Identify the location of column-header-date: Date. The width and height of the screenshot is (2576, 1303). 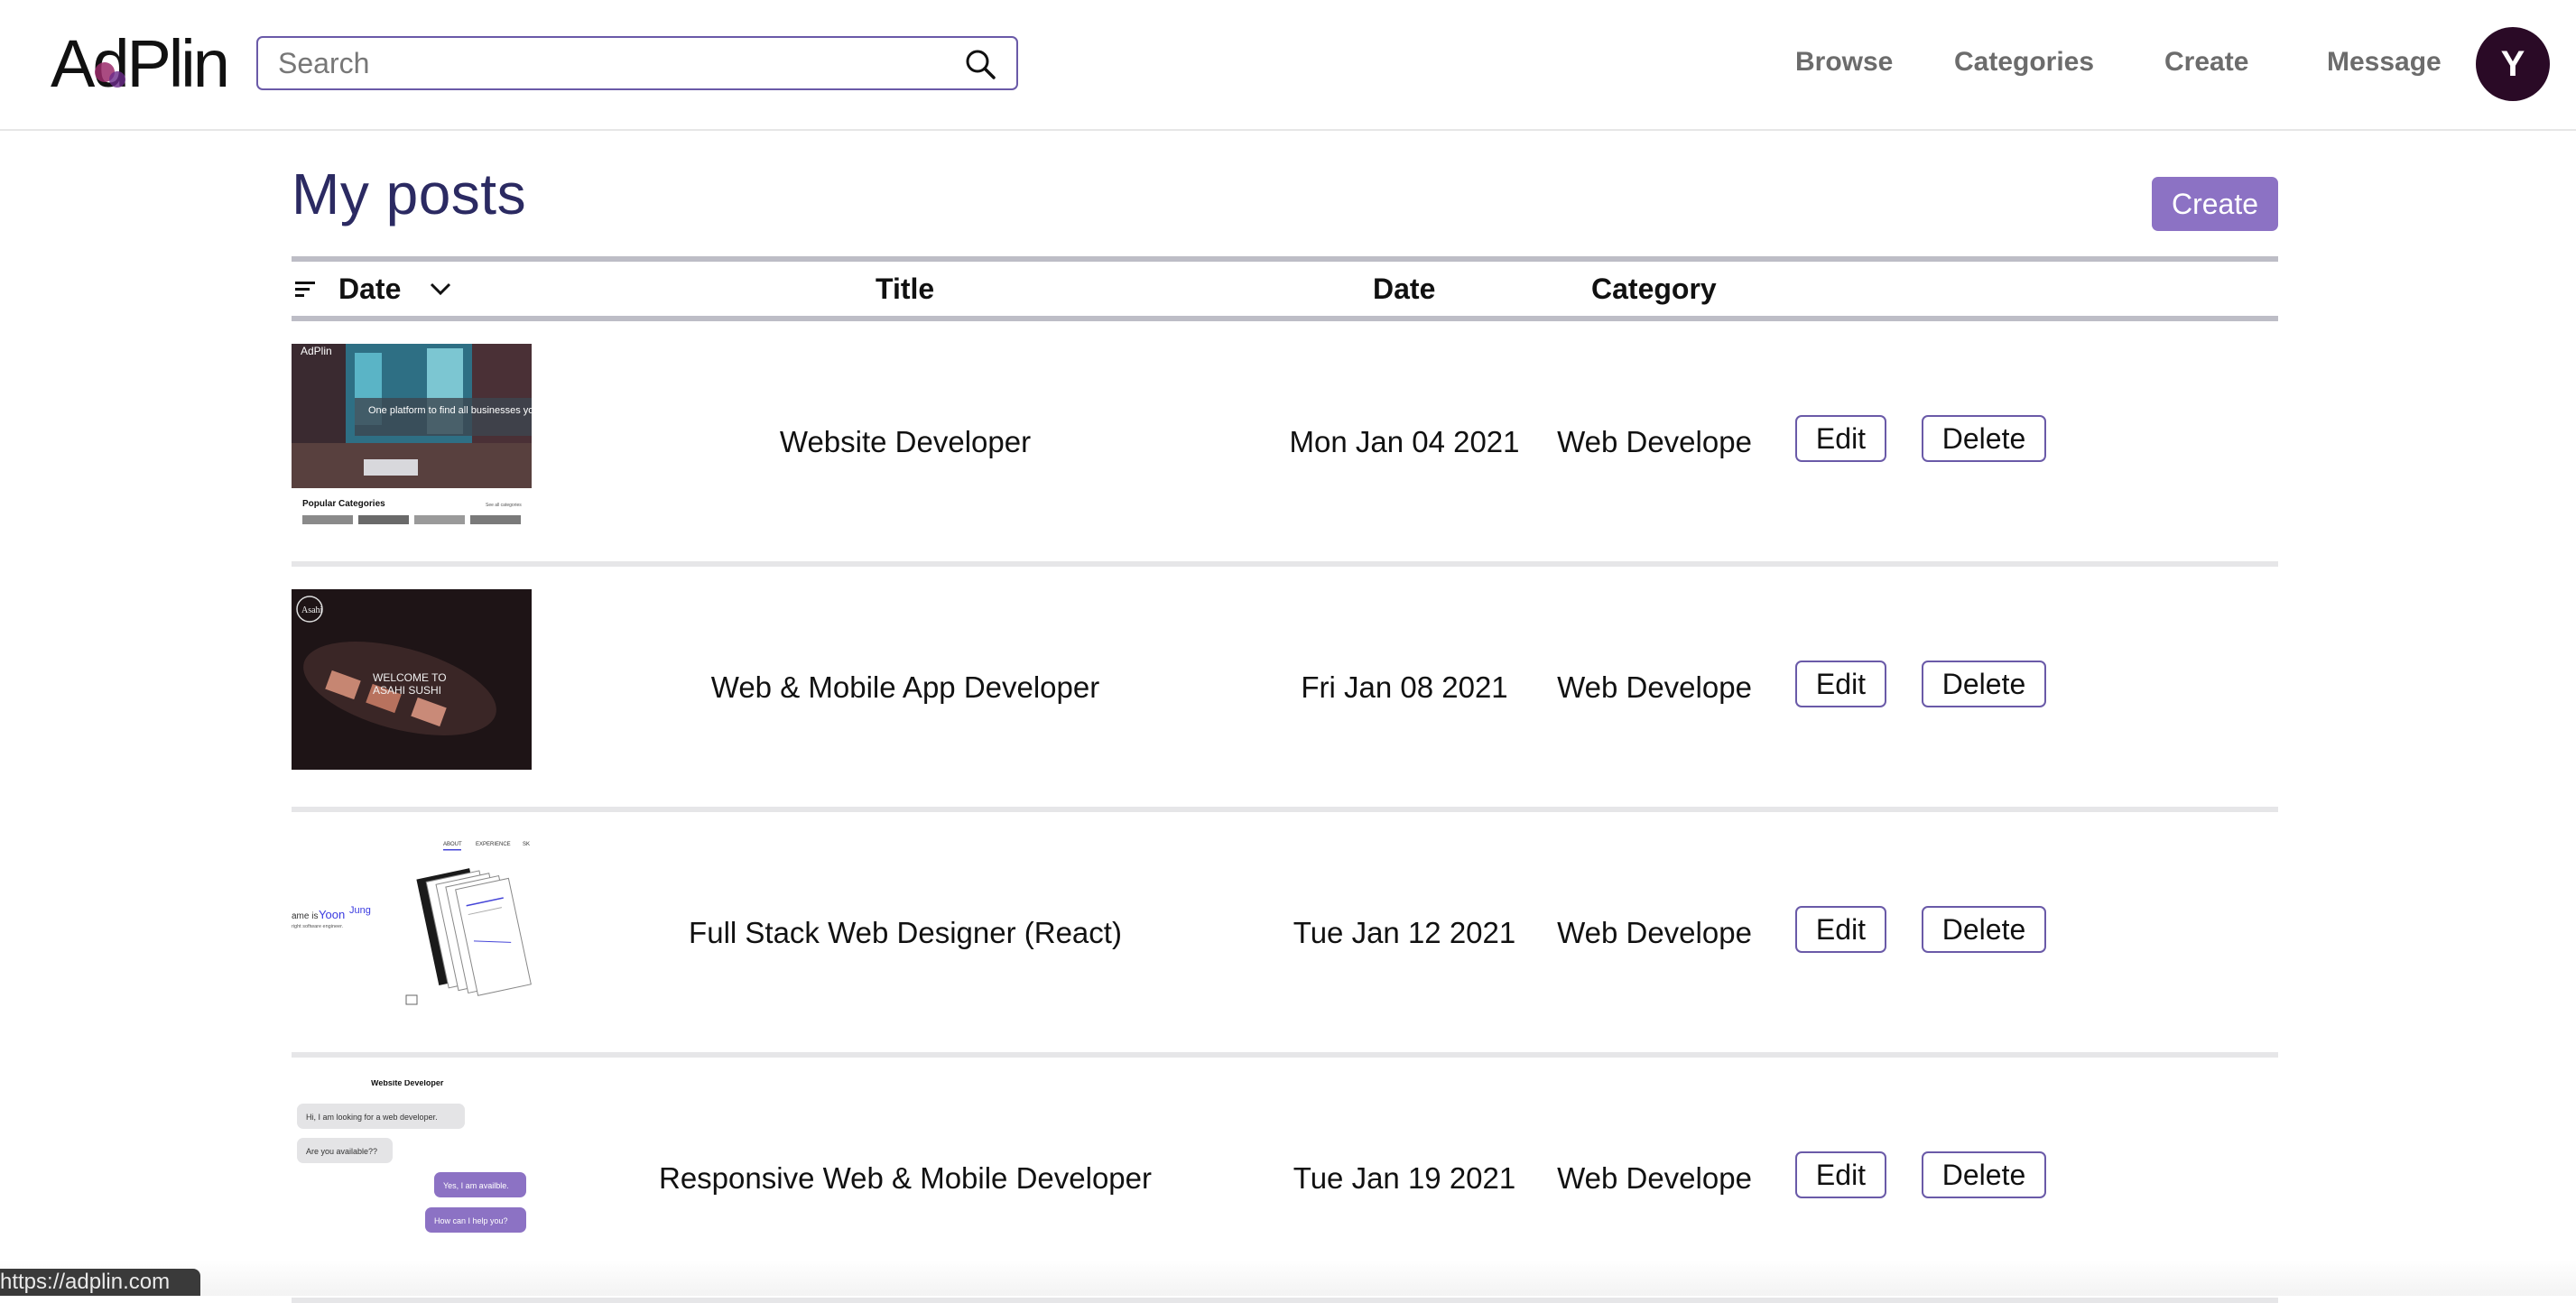
(1404, 289).